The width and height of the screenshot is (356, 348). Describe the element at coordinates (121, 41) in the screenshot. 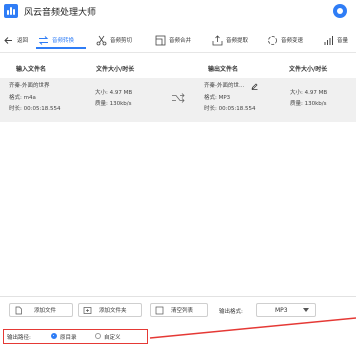

I see `tab-label: 音频剪切` at that location.